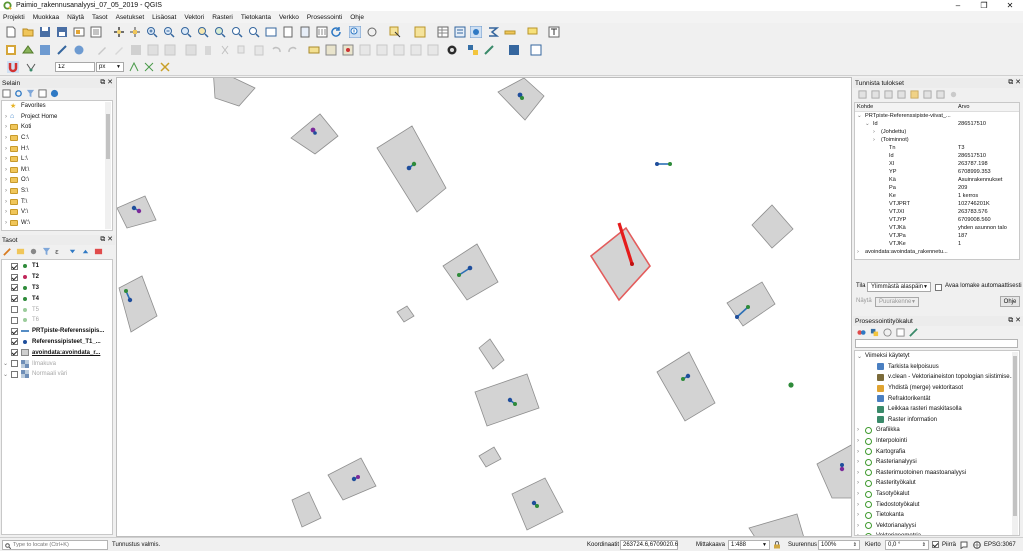 The height and width of the screenshot is (551, 1023). Describe the element at coordinates (20, 251) in the screenshot. I see `add-group-icon` at that location.